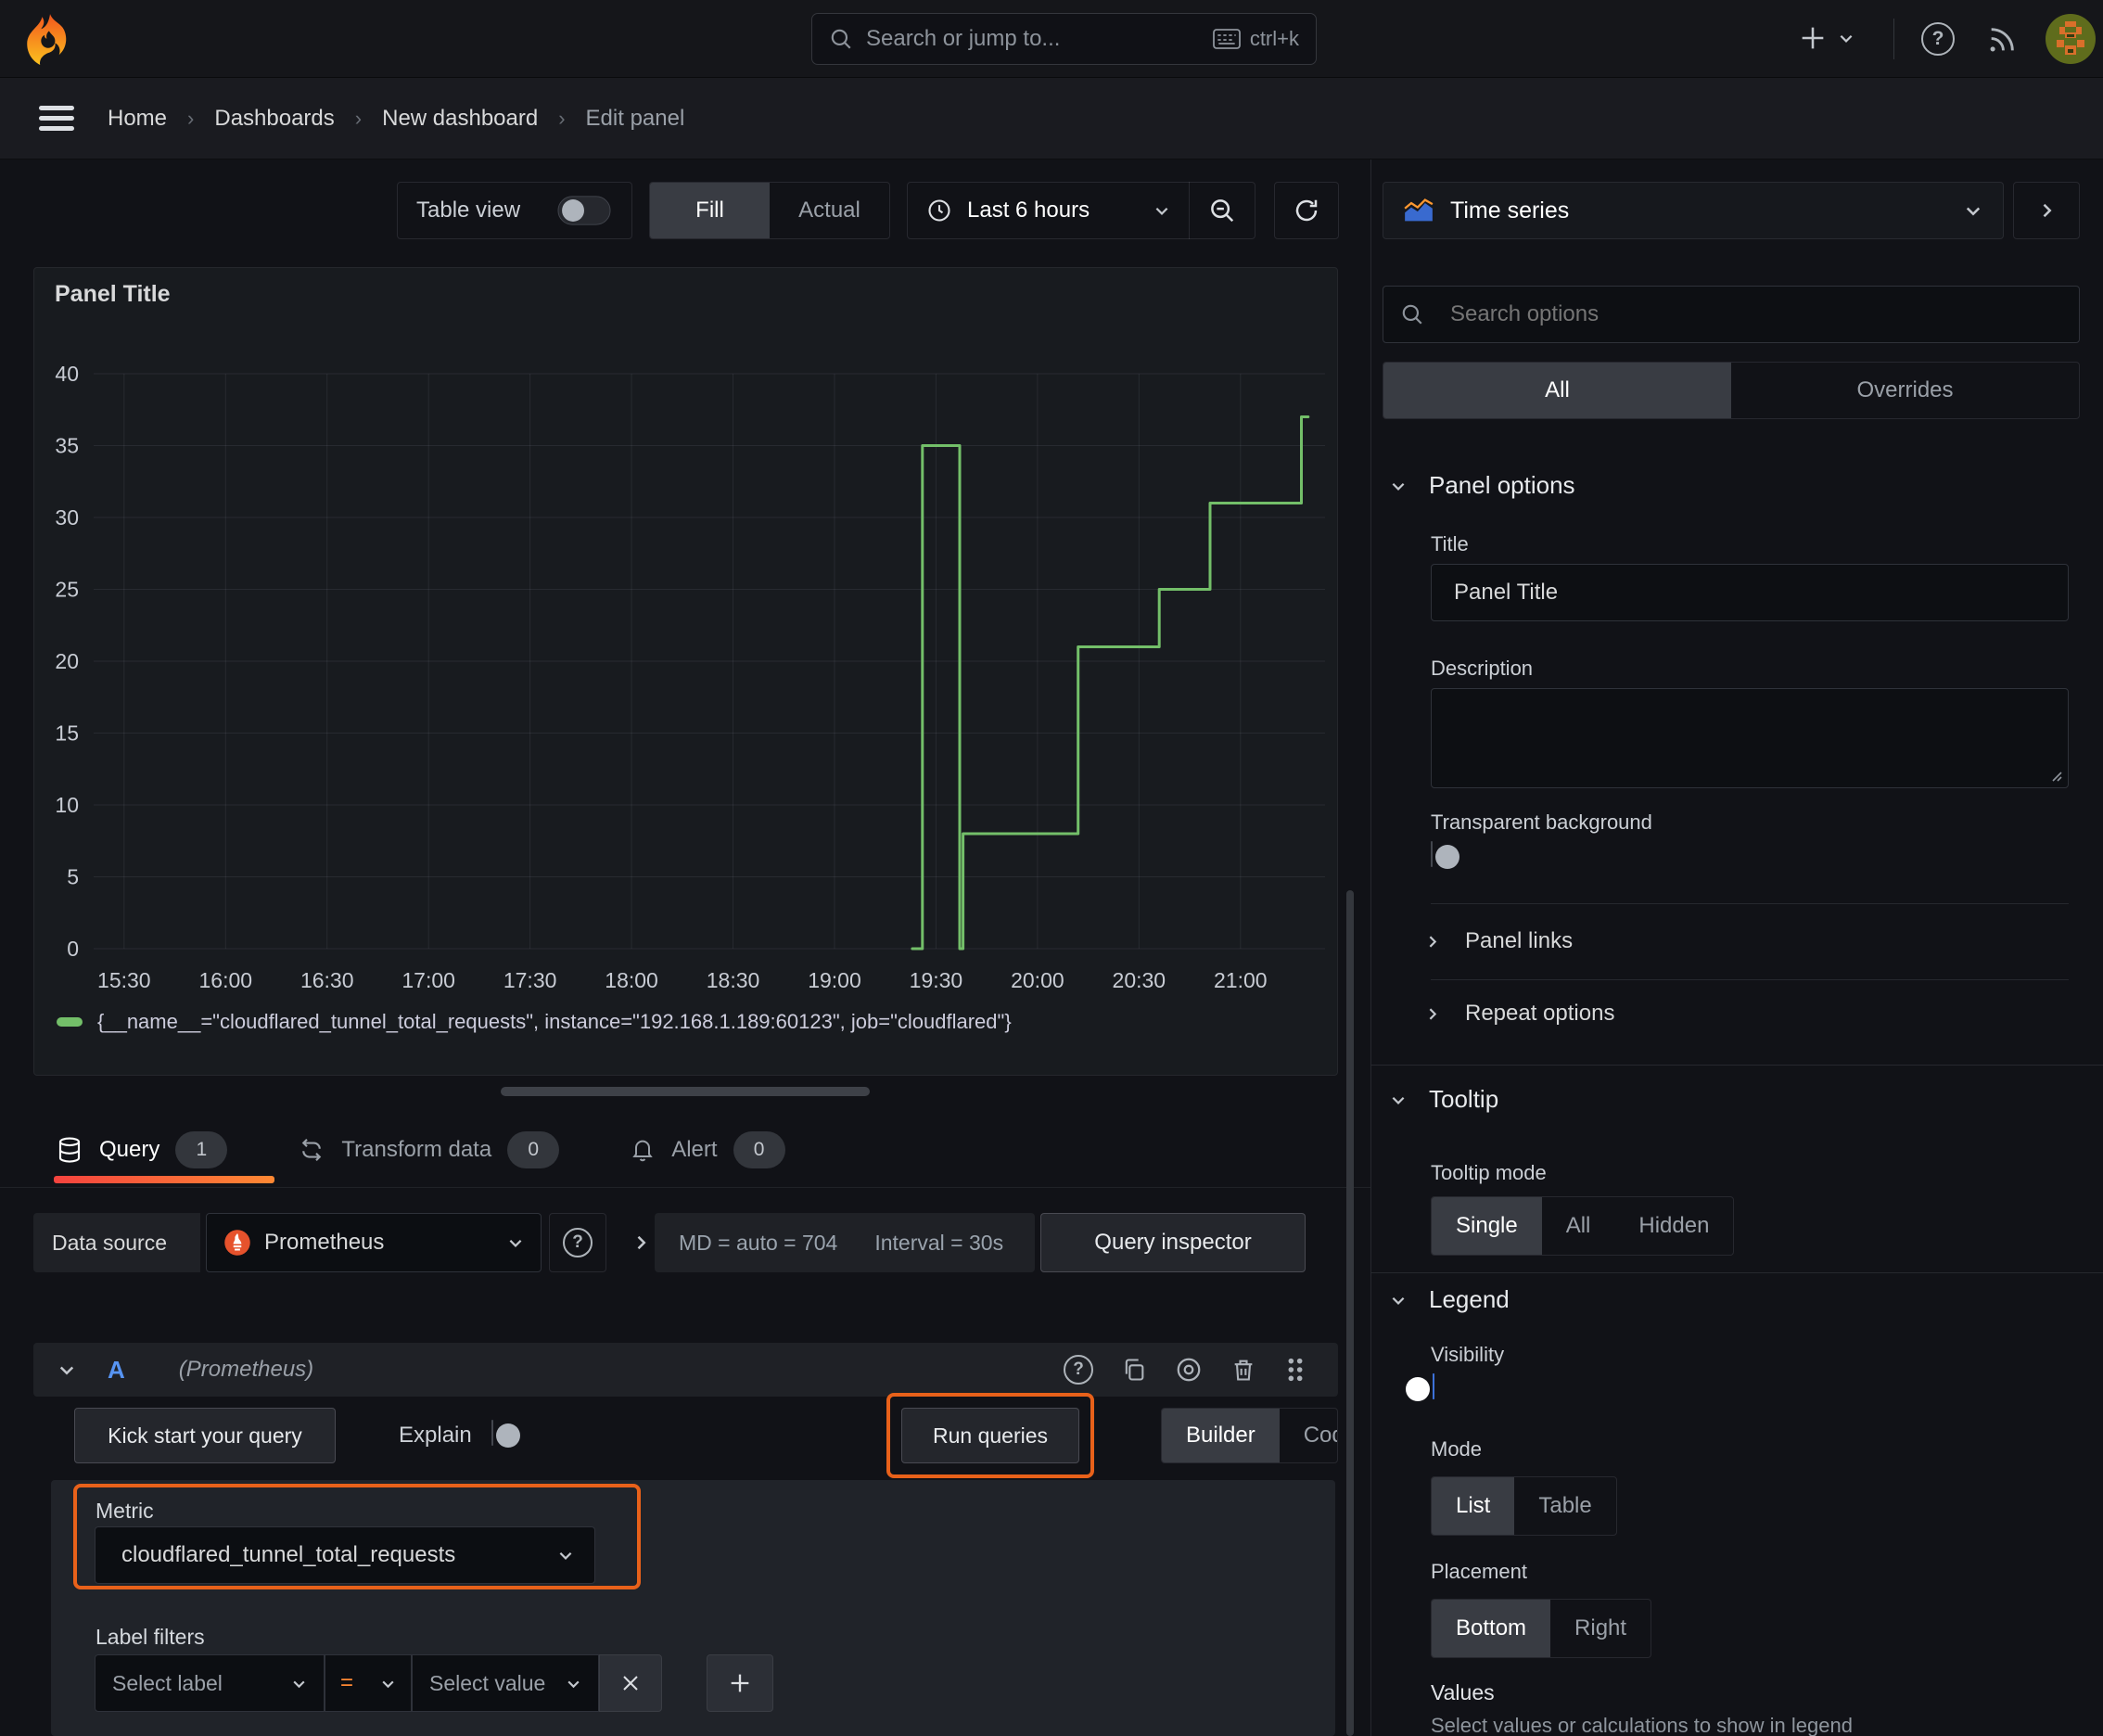  Describe the element at coordinates (1825, 38) in the screenshot. I see `new-dropdown-button` at that location.